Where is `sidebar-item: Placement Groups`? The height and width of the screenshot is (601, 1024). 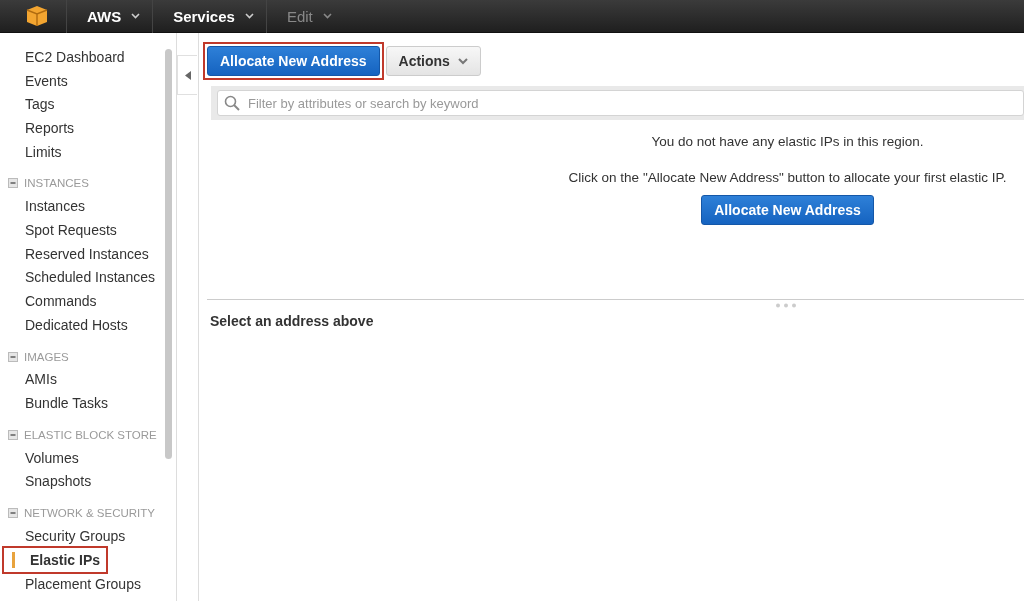
sidebar-item: Placement Groups is located at coordinates (74, 583).